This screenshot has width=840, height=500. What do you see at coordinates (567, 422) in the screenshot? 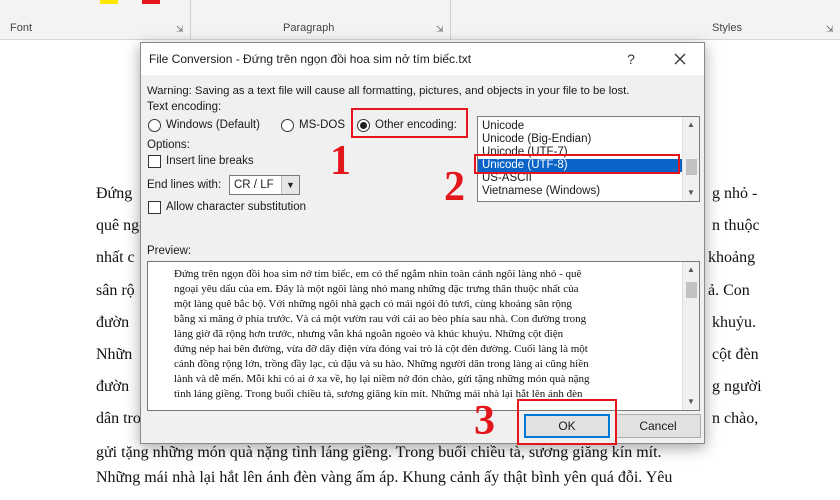
I see `ok-button-highlight` at bounding box center [567, 422].